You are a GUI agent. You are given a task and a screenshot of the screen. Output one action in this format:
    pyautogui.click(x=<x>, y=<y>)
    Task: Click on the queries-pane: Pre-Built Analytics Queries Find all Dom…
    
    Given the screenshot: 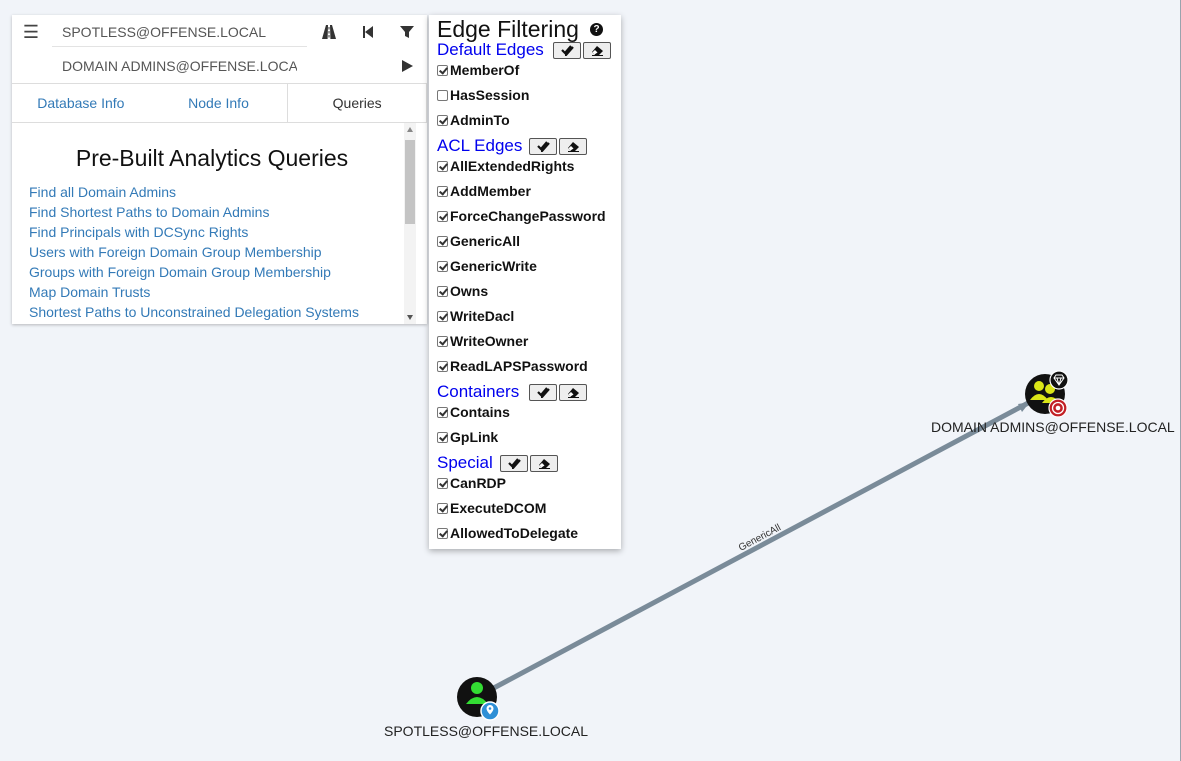 What is the action you would take?
    pyautogui.click(x=219, y=223)
    